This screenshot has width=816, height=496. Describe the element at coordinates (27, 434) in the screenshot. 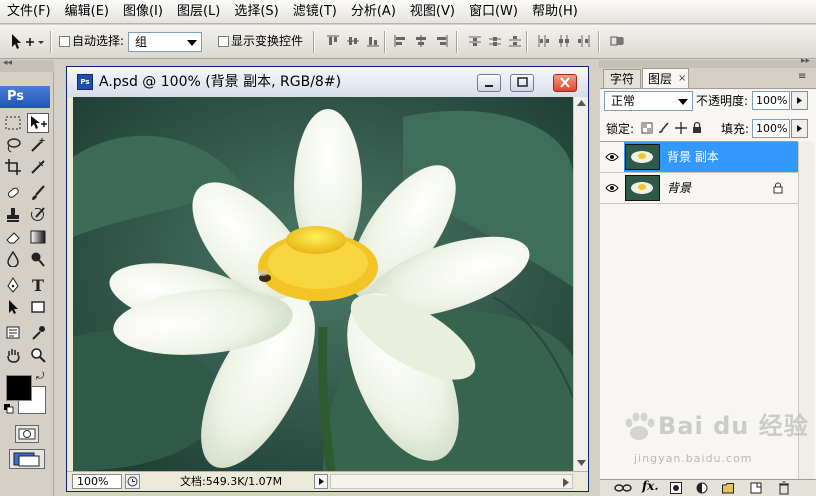

I see `quick-mask-button` at that location.